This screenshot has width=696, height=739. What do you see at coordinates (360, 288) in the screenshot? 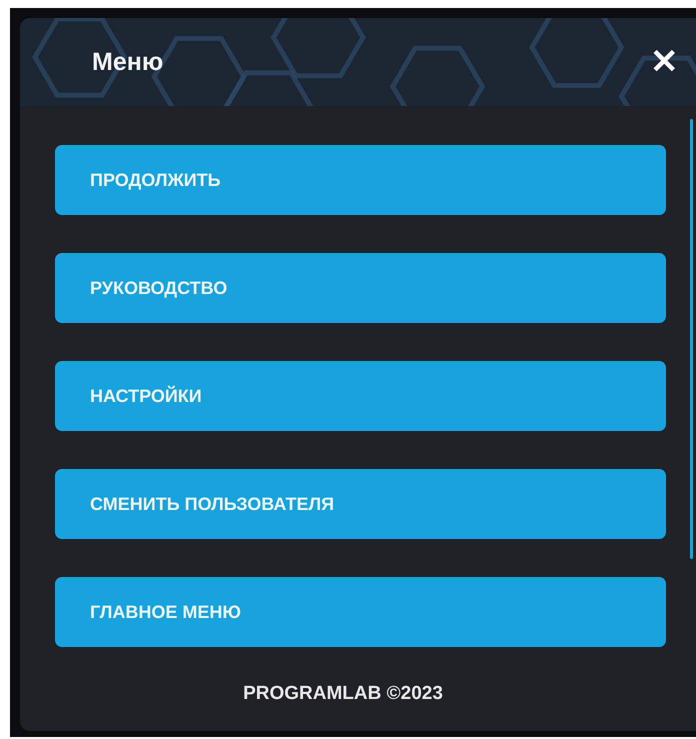
I see `menu-button: РУКОВОДСТВО` at bounding box center [360, 288].